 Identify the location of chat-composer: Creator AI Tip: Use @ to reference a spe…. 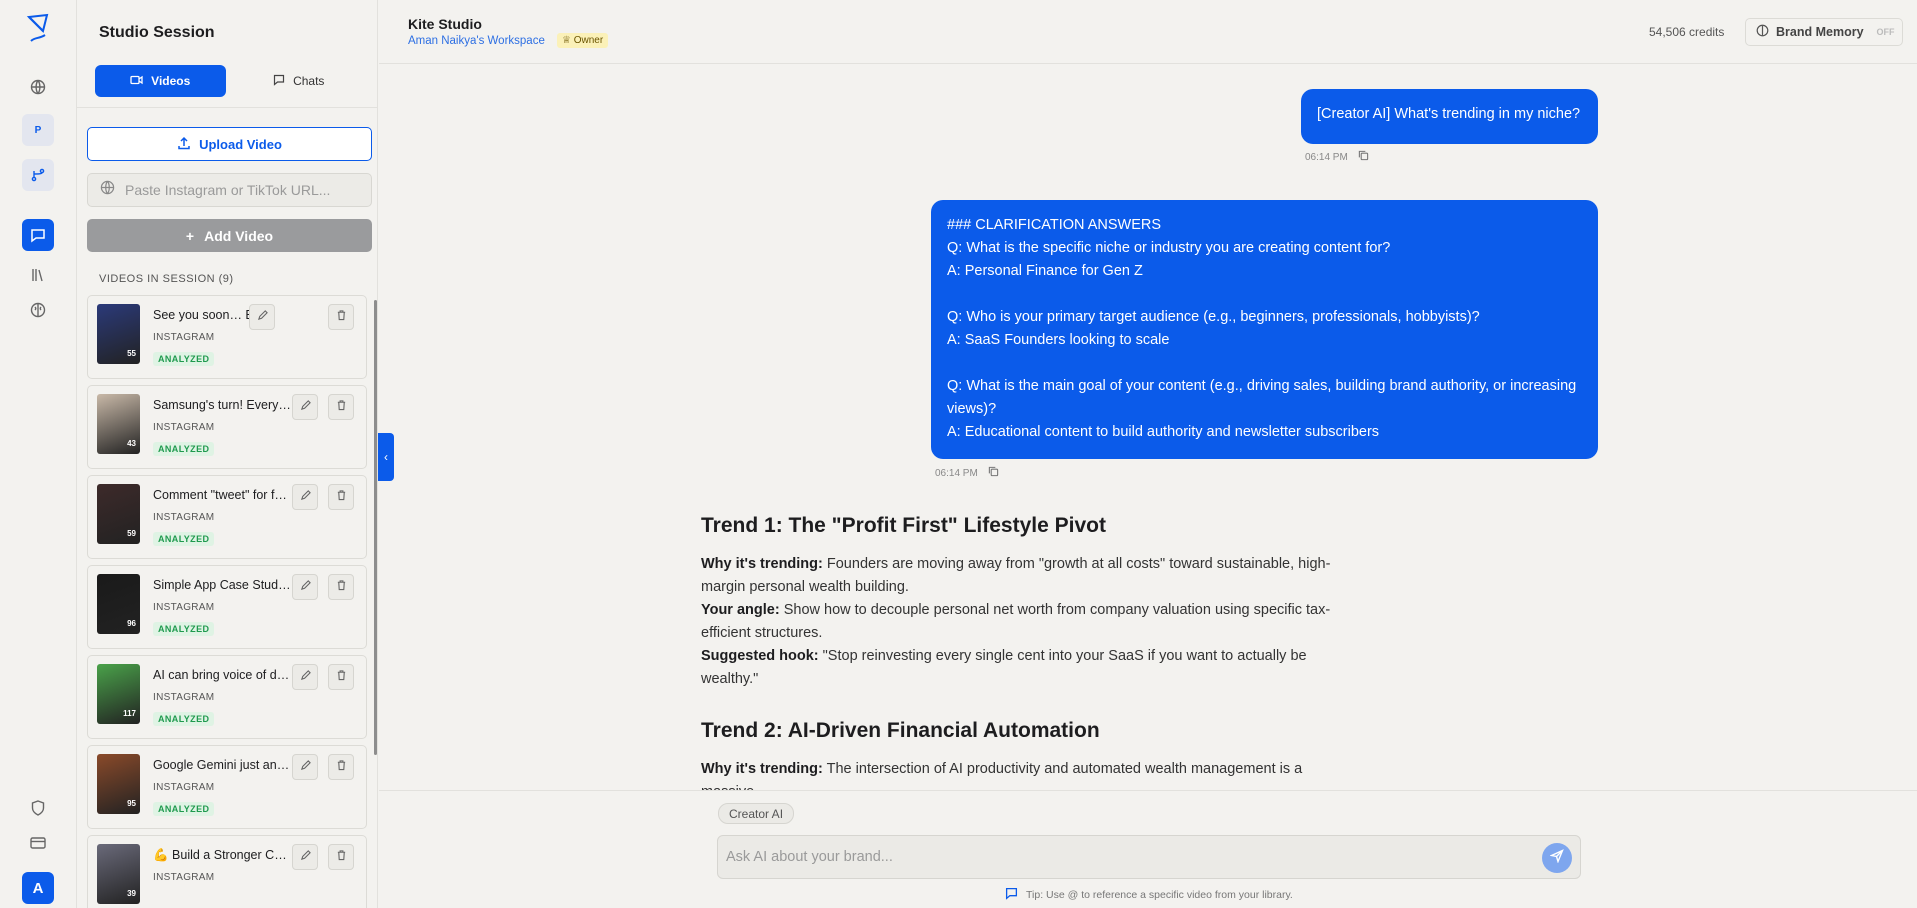
(1148, 849).